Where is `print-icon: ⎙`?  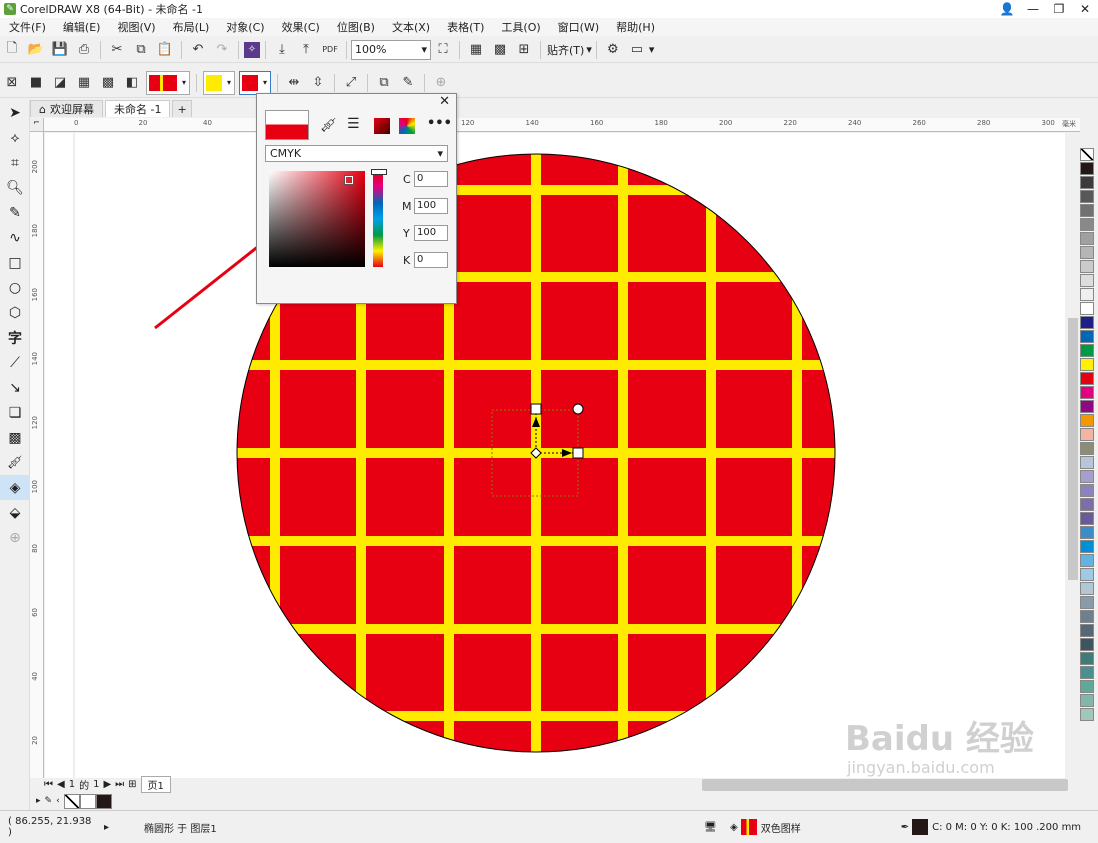 print-icon: ⎙ is located at coordinates (84, 50).